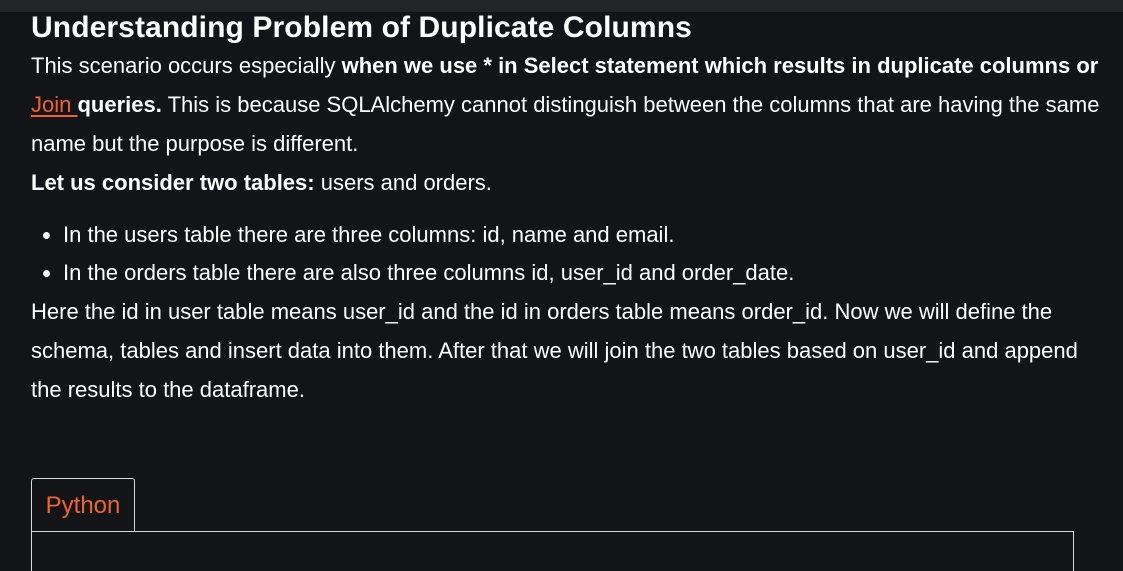  Describe the element at coordinates (119, 104) in the screenshot. I see `intro-bold-queries: queries.` at that location.